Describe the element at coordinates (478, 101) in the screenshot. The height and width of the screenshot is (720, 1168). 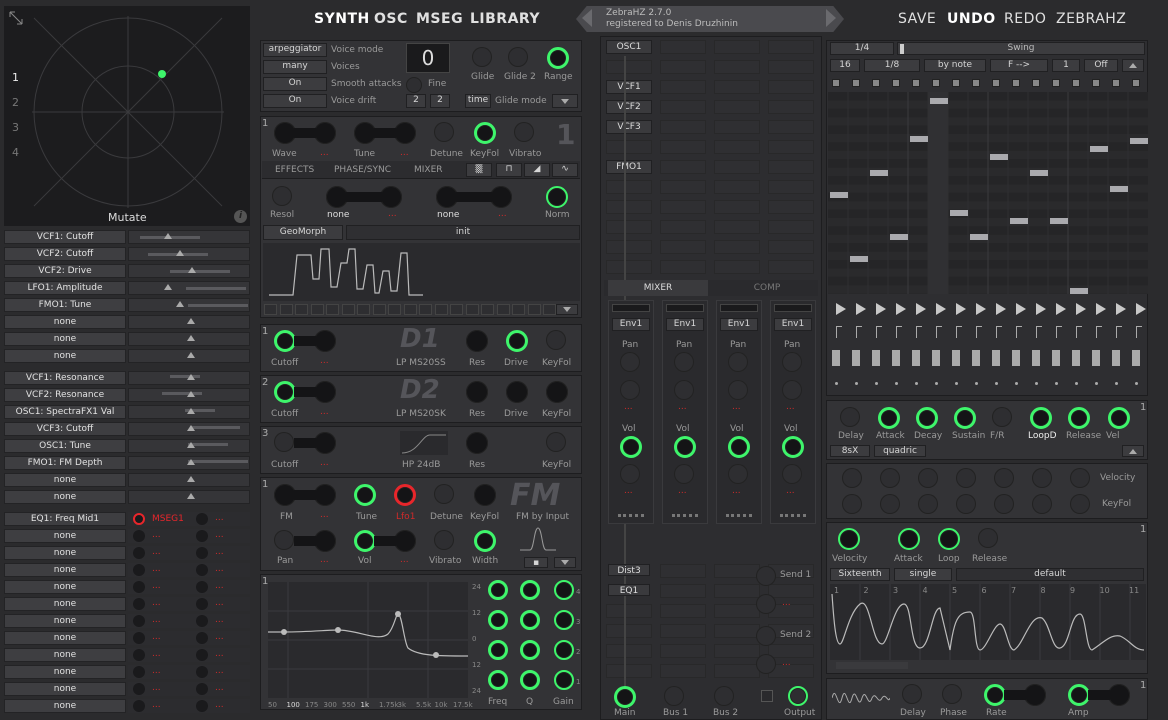
I see `time-button: time` at that location.